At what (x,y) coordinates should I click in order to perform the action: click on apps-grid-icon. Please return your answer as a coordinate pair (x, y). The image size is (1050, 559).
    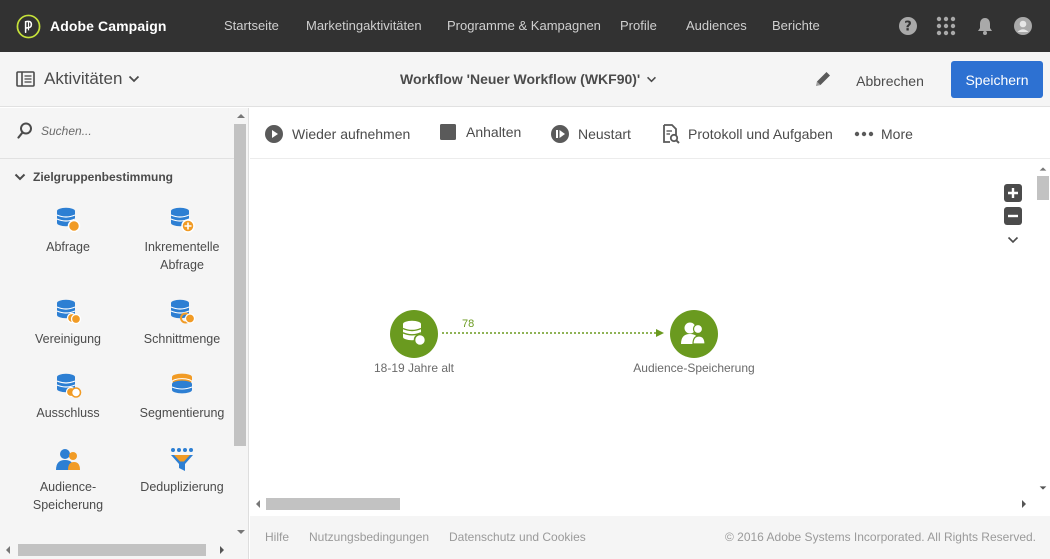
    Looking at the image, I should click on (946, 26).